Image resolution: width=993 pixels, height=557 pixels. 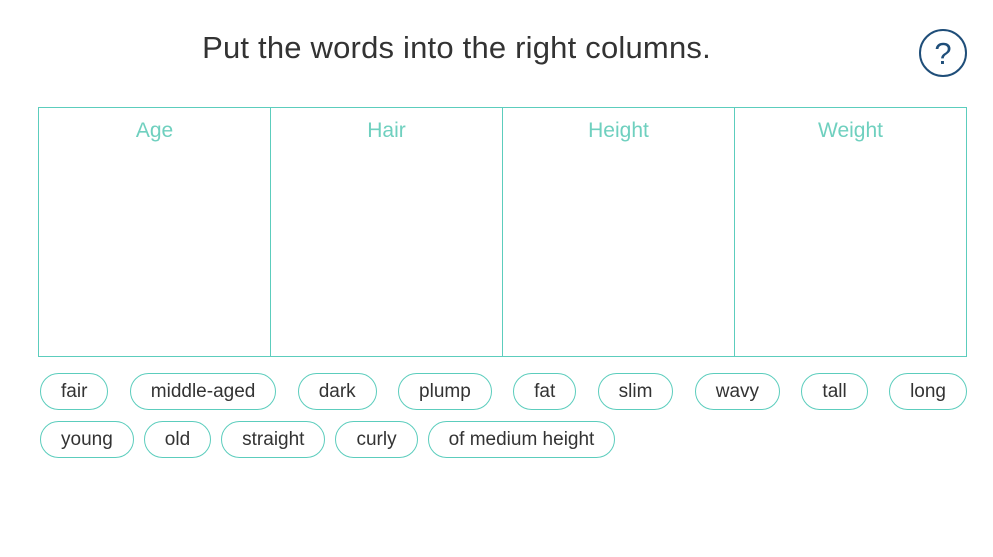 What do you see at coordinates (850, 130) in the screenshot?
I see `column-header-weight: Weight` at bounding box center [850, 130].